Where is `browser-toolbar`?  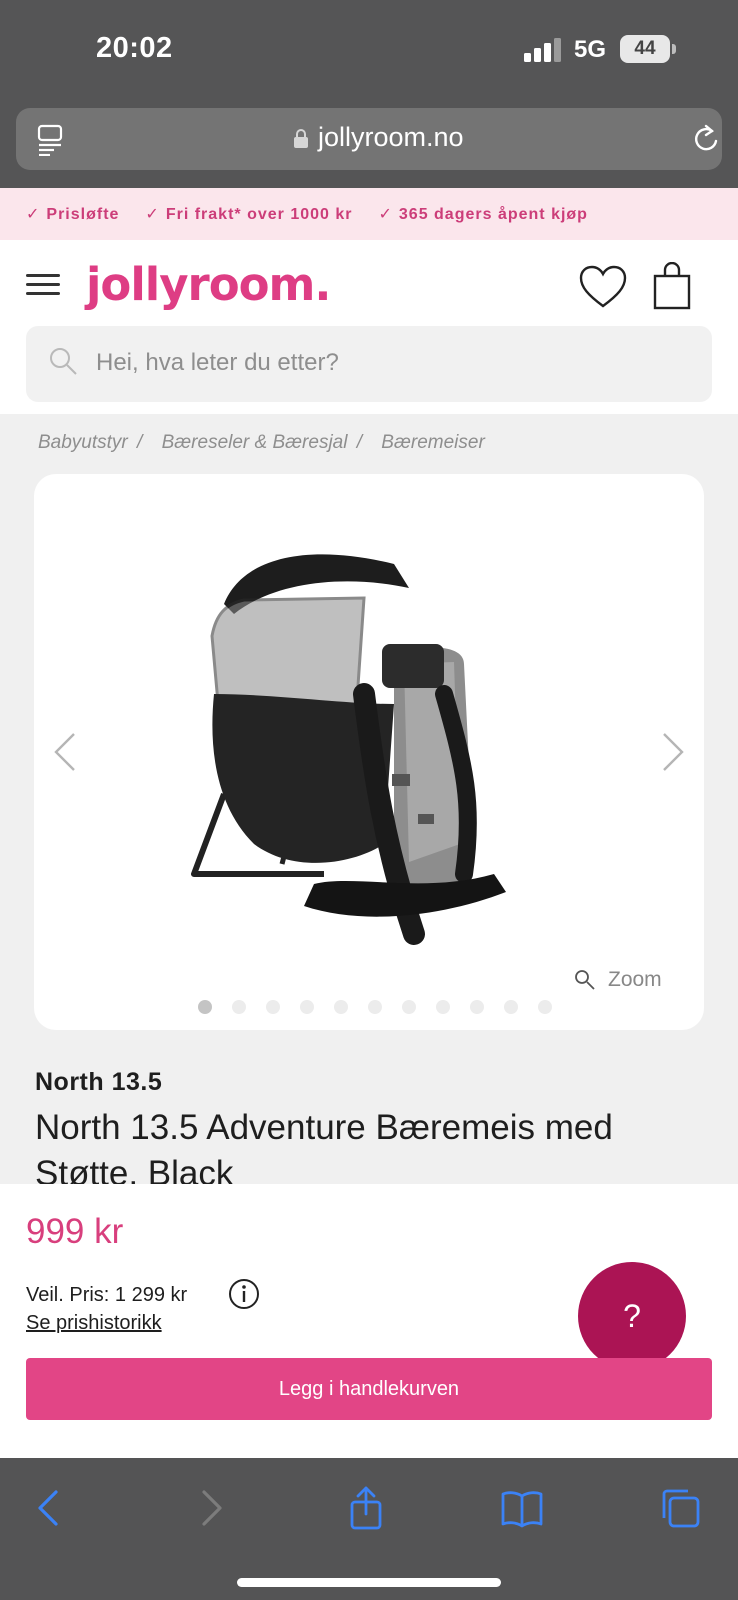
browser-toolbar is located at coordinates (369, 1529).